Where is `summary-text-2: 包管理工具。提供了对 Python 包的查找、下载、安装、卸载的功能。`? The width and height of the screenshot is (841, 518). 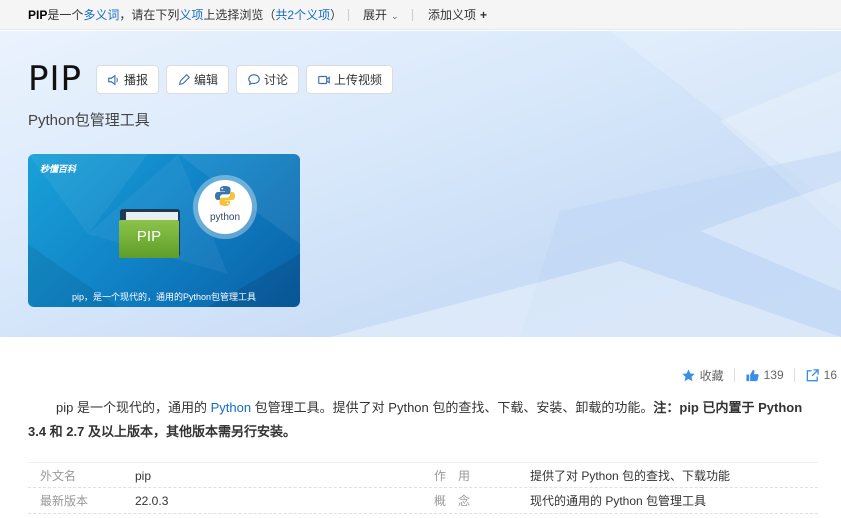 summary-text-2: 包管理工具。提供了对 Python 包的查找、下载、安装、卸载的功能。 is located at coordinates (452, 407).